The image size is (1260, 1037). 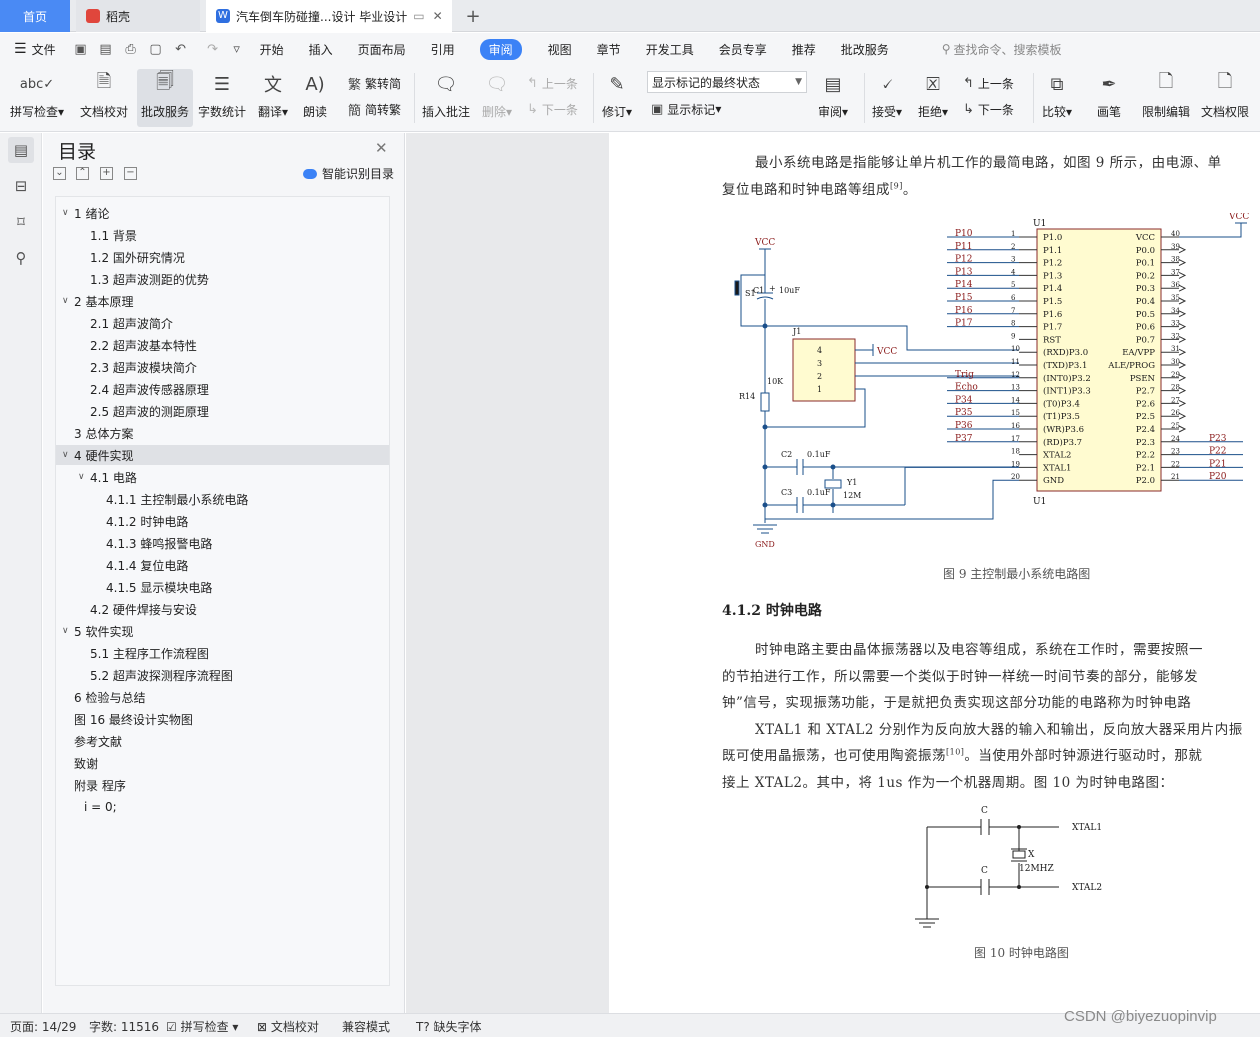 What do you see at coordinates (609, 49) in the screenshot?
I see `menu-tab-6: 章节` at bounding box center [609, 49].